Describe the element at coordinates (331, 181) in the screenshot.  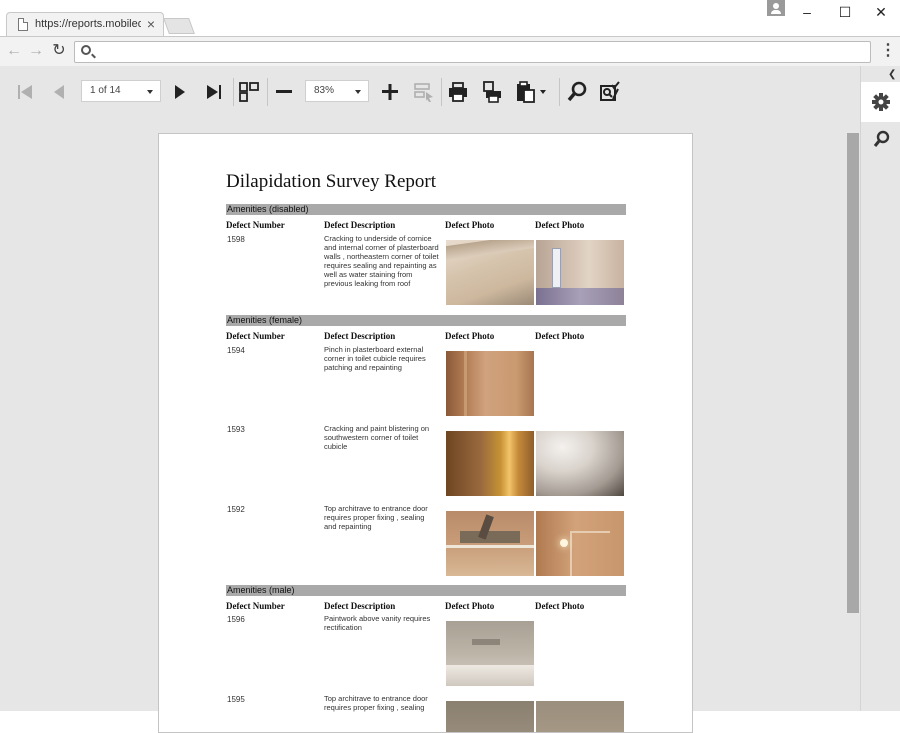
I see `report-title: Dilapidation Survey Report` at that location.